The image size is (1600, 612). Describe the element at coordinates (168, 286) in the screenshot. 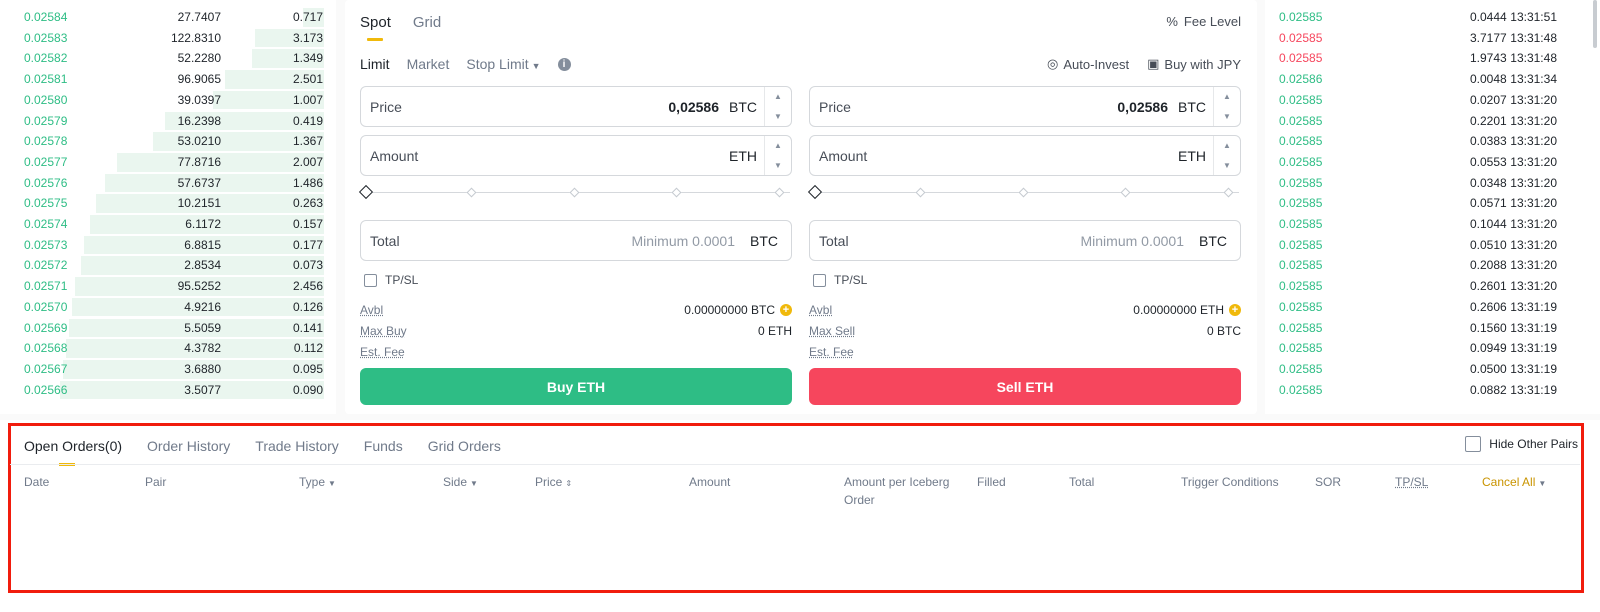

I see `orderbook-row: 0.02571 95.5252 2.456` at that location.